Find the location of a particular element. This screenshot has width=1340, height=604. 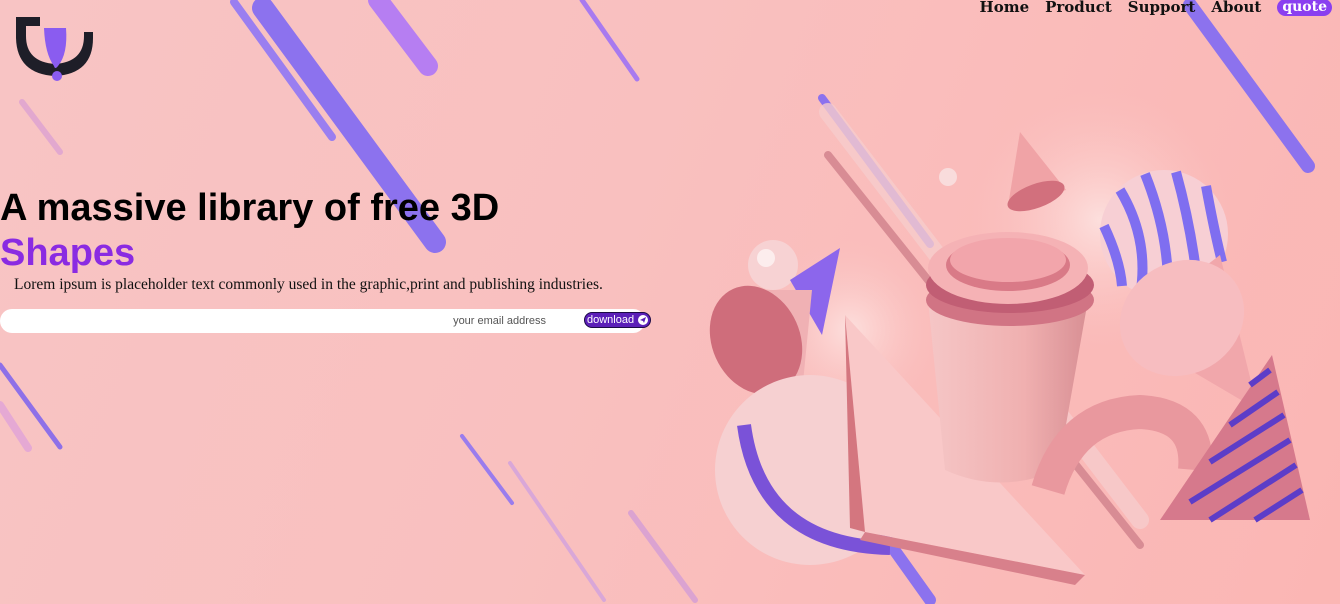

nav-home: Home is located at coordinates (1005, 8).